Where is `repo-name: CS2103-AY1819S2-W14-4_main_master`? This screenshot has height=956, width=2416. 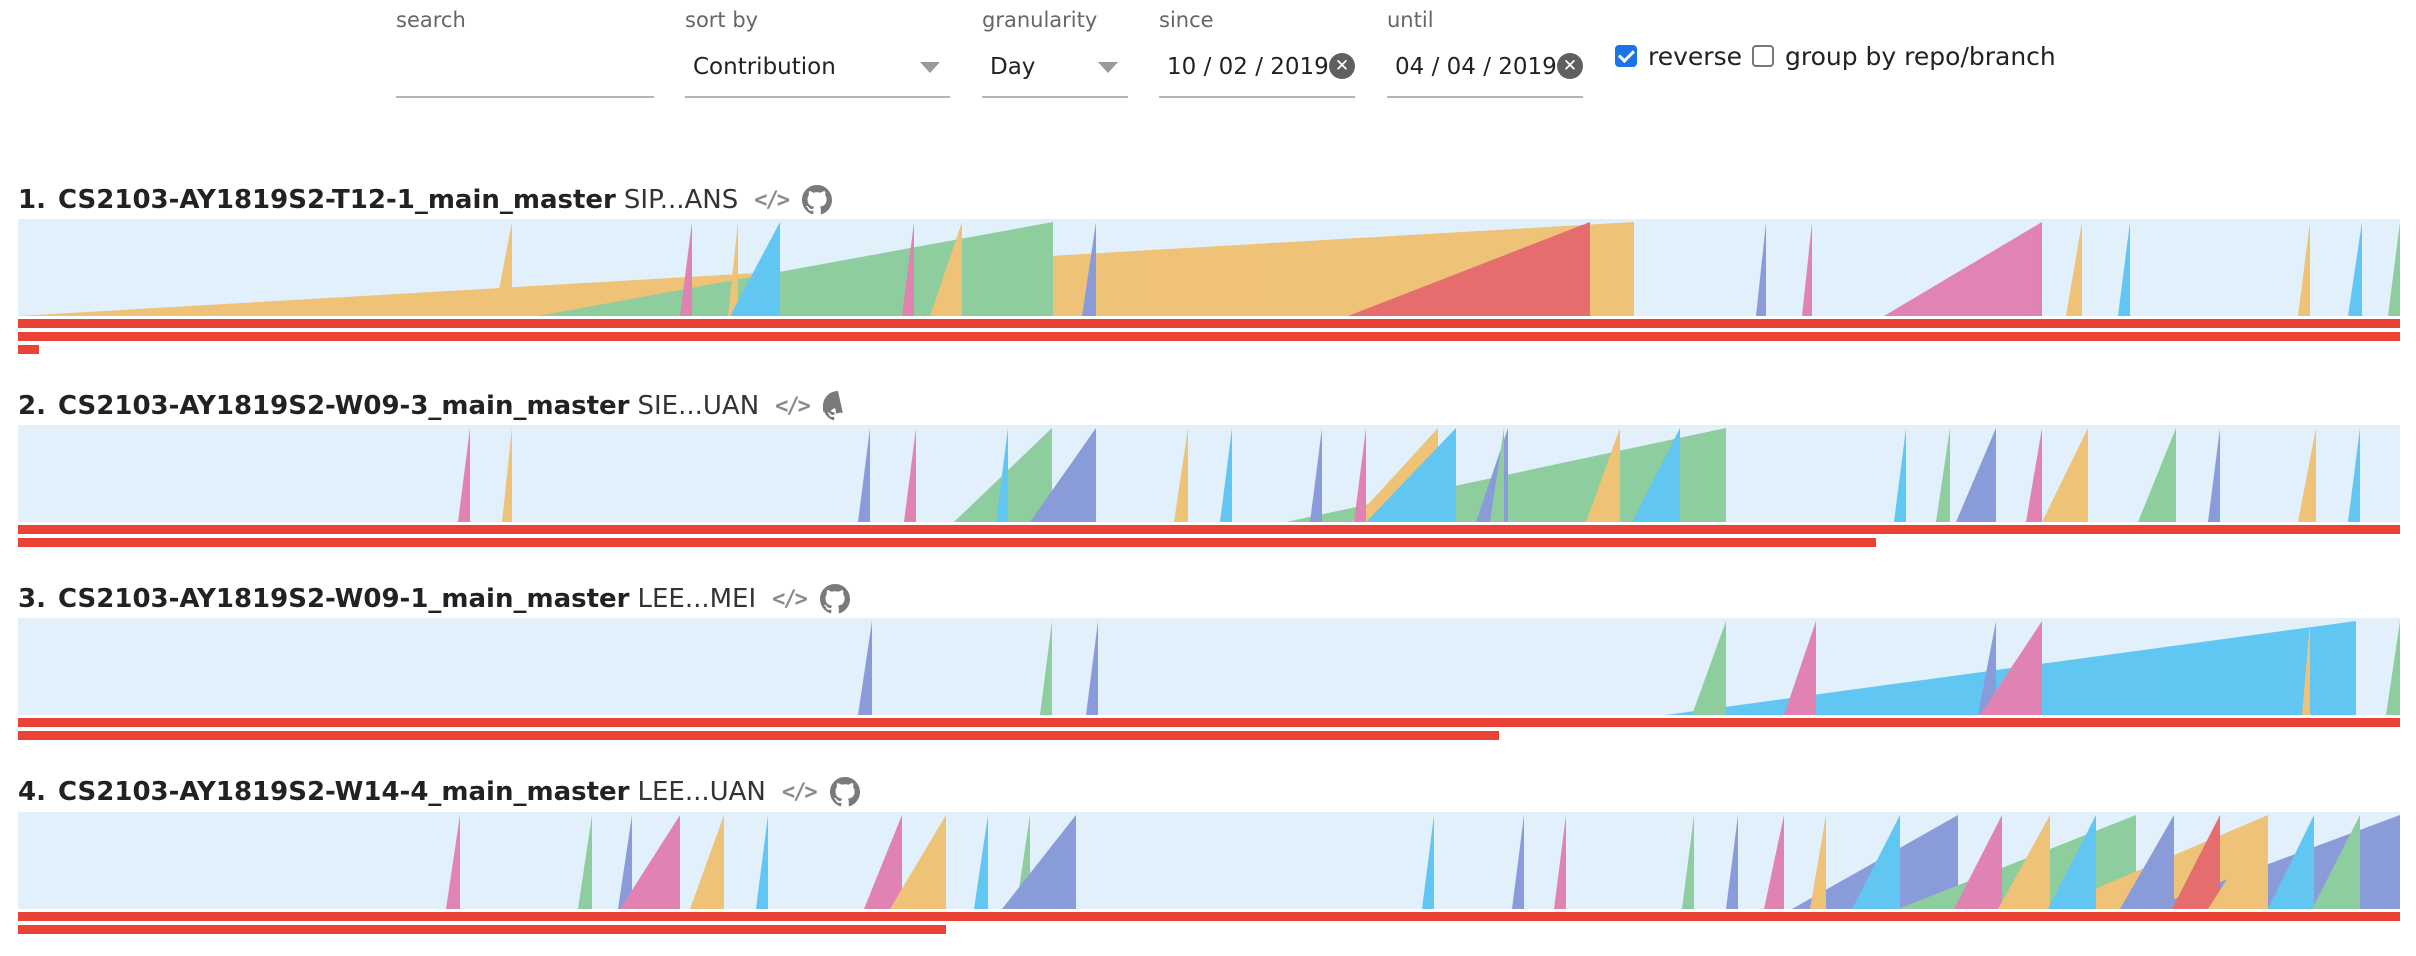 repo-name: CS2103-AY1819S2-W14-4_main_master is located at coordinates (344, 792).